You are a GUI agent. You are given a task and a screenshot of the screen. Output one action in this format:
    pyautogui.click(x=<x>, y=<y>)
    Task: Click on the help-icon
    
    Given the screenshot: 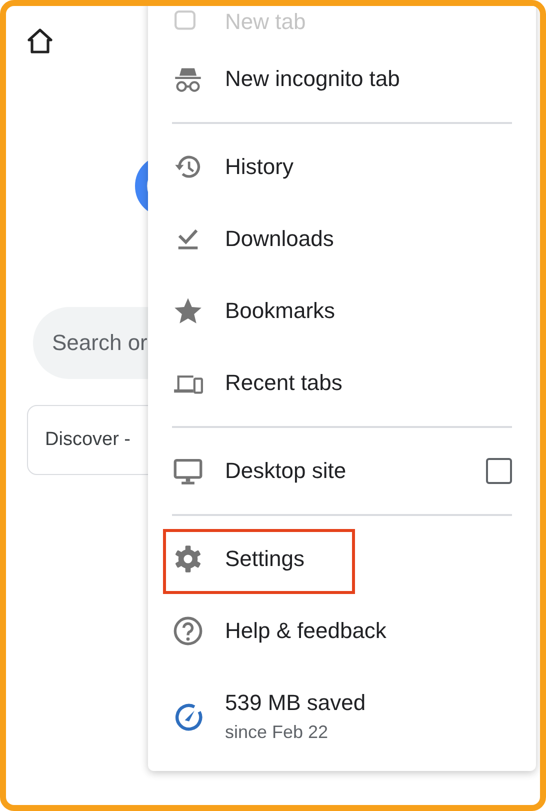 What is the action you would take?
    pyautogui.click(x=188, y=631)
    